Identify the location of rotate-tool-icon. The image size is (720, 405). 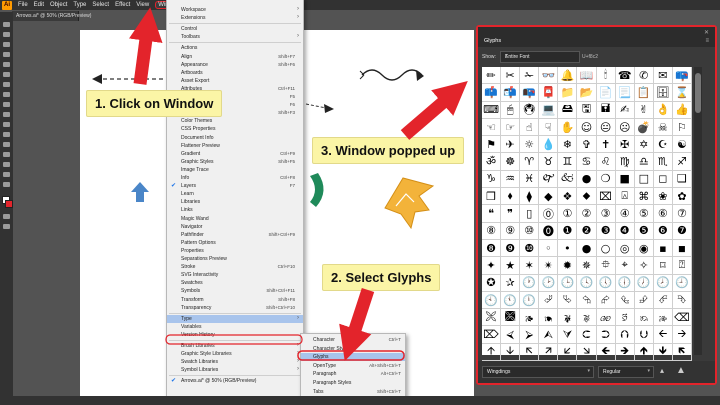
(6, 114).